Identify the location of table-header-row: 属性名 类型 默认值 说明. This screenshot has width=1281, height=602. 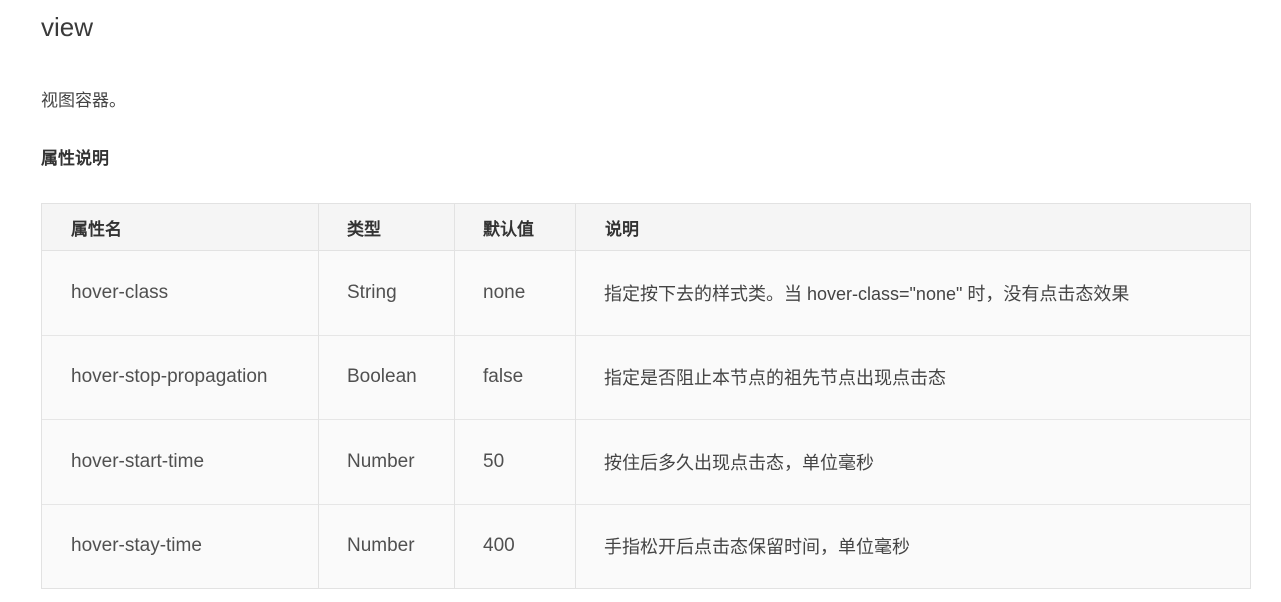
(646, 227).